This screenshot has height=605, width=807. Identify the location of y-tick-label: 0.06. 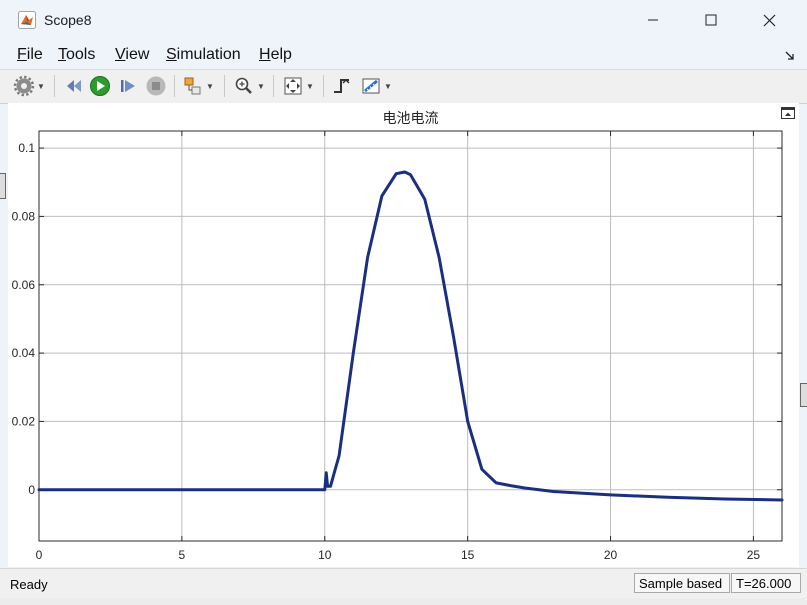
(24, 285).